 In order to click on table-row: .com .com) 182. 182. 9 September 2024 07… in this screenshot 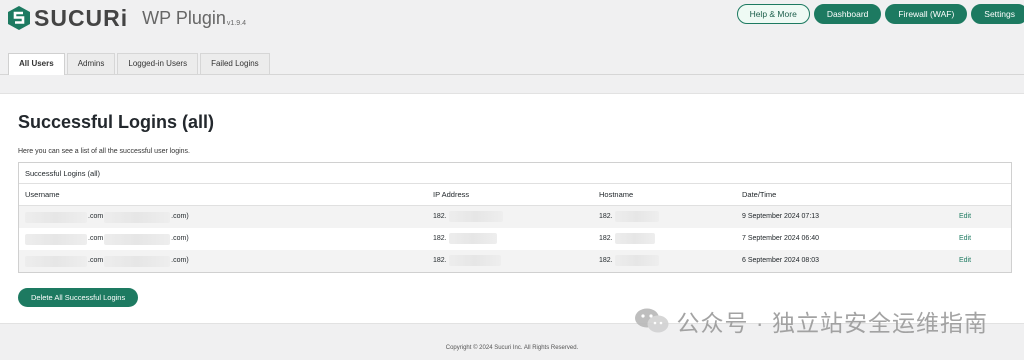, I will do `click(515, 217)`.